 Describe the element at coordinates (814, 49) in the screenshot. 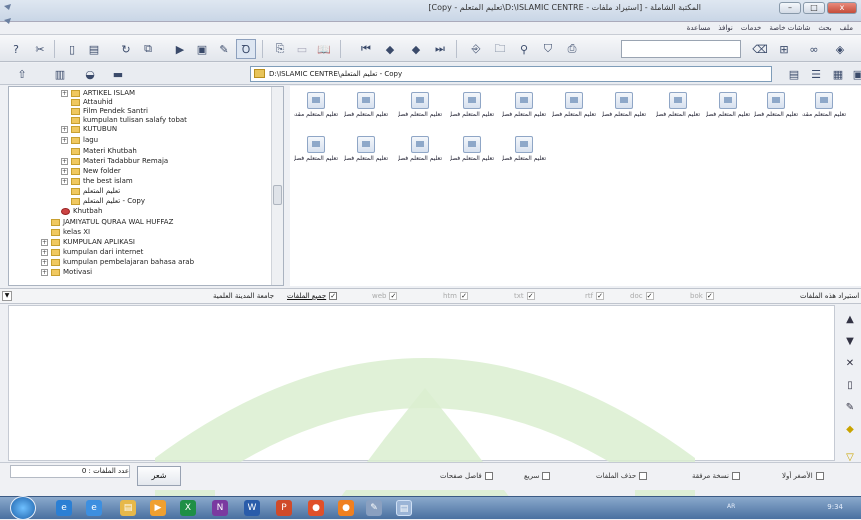

I see `link-icon: ∞` at that location.